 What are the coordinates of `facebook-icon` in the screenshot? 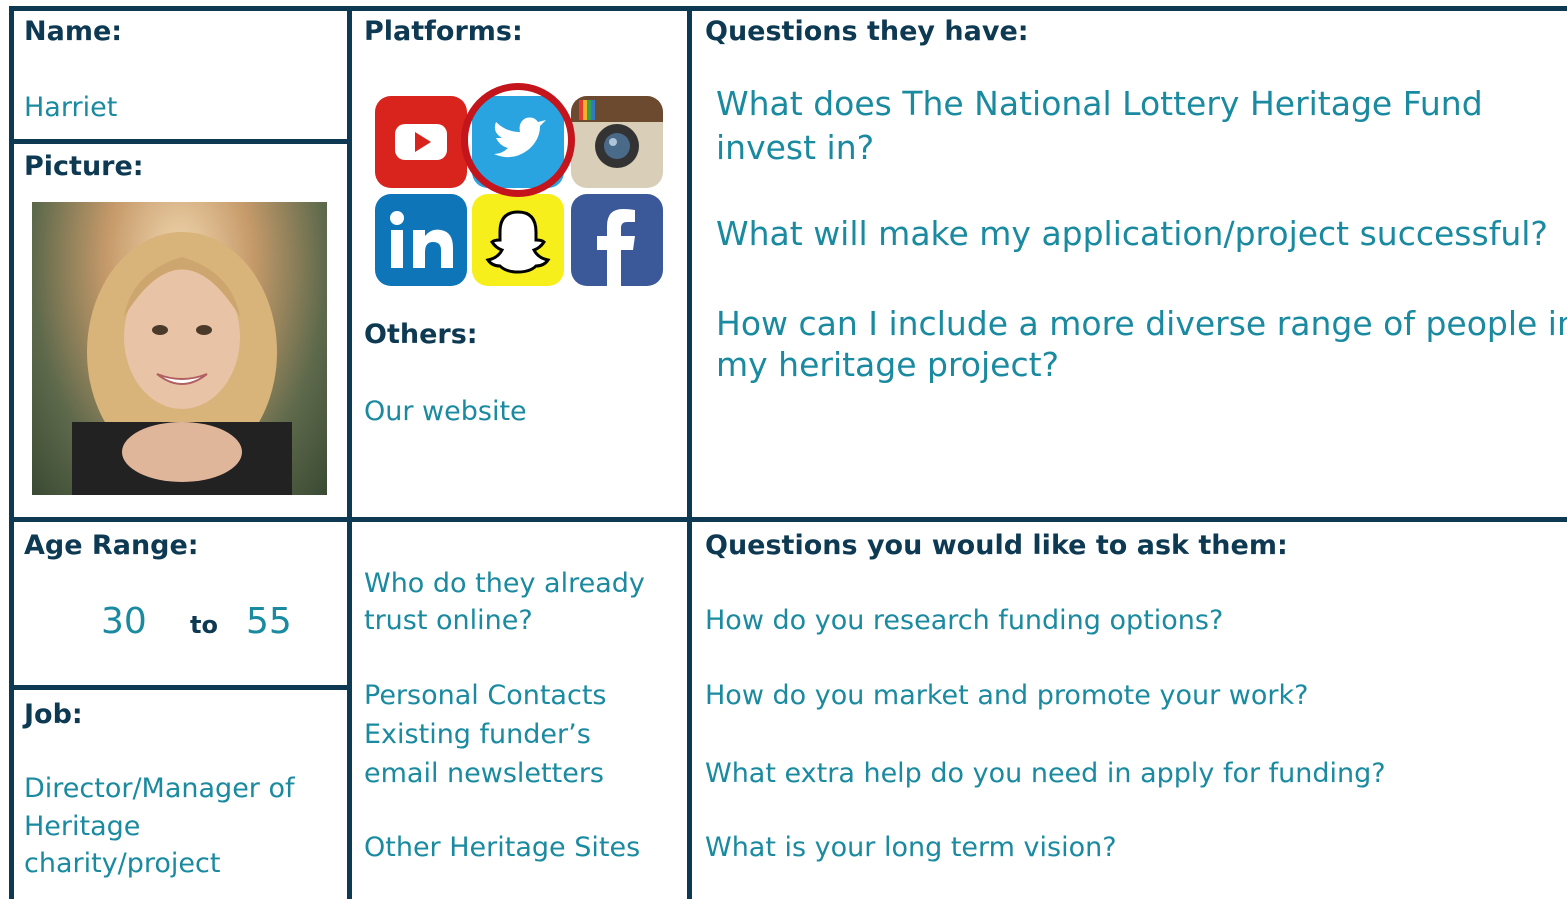 It's located at (617, 240).